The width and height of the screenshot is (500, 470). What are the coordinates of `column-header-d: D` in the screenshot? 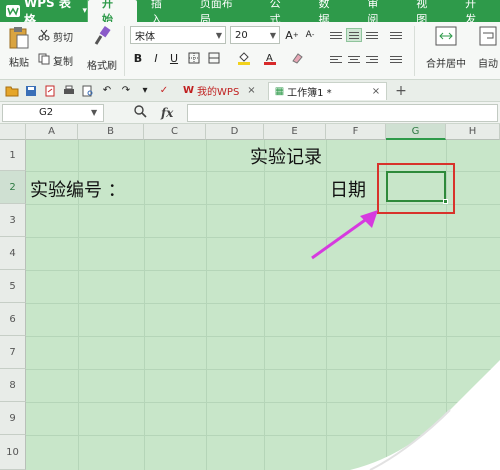 It's located at (235, 132).